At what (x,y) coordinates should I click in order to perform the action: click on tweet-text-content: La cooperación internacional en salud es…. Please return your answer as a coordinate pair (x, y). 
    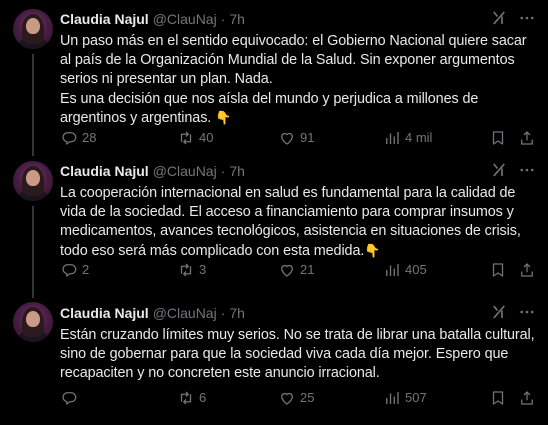
    Looking at the image, I should click on (292, 222).